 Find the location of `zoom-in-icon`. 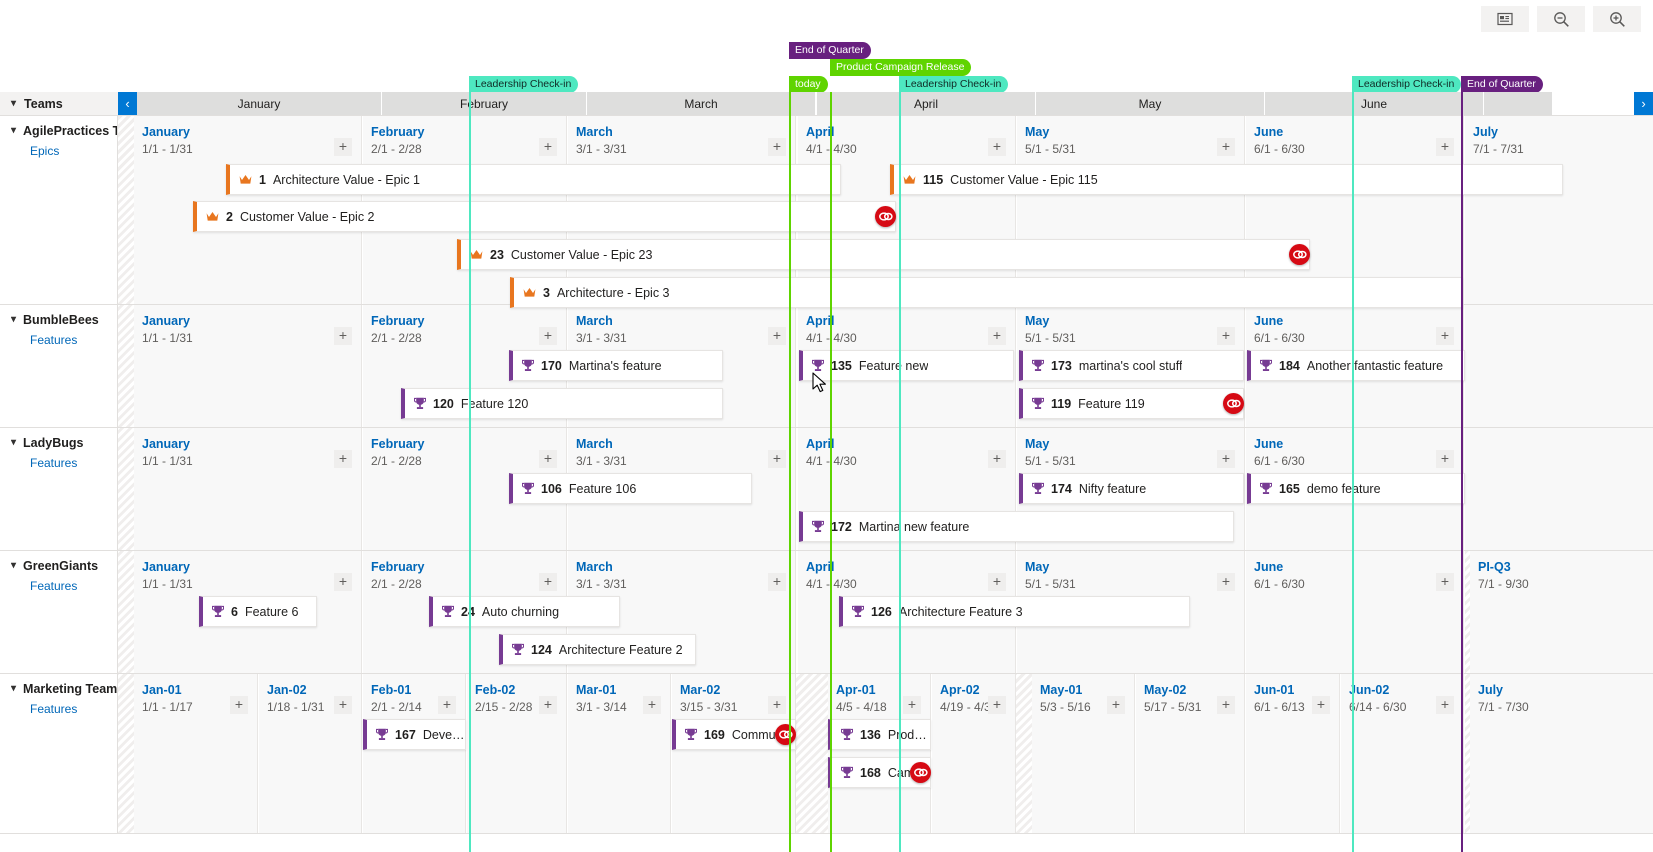

zoom-in-icon is located at coordinates (1617, 19).